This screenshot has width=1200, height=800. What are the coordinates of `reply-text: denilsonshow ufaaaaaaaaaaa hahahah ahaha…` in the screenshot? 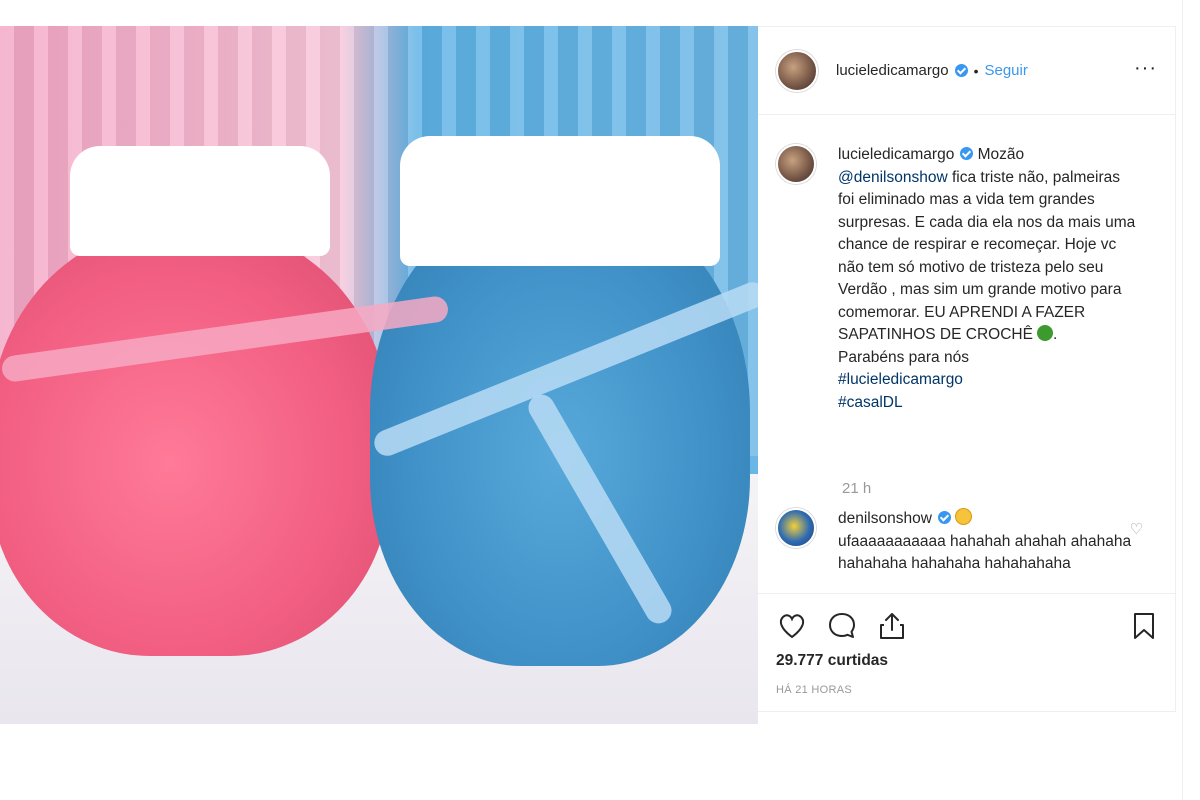 It's located at (988, 550).